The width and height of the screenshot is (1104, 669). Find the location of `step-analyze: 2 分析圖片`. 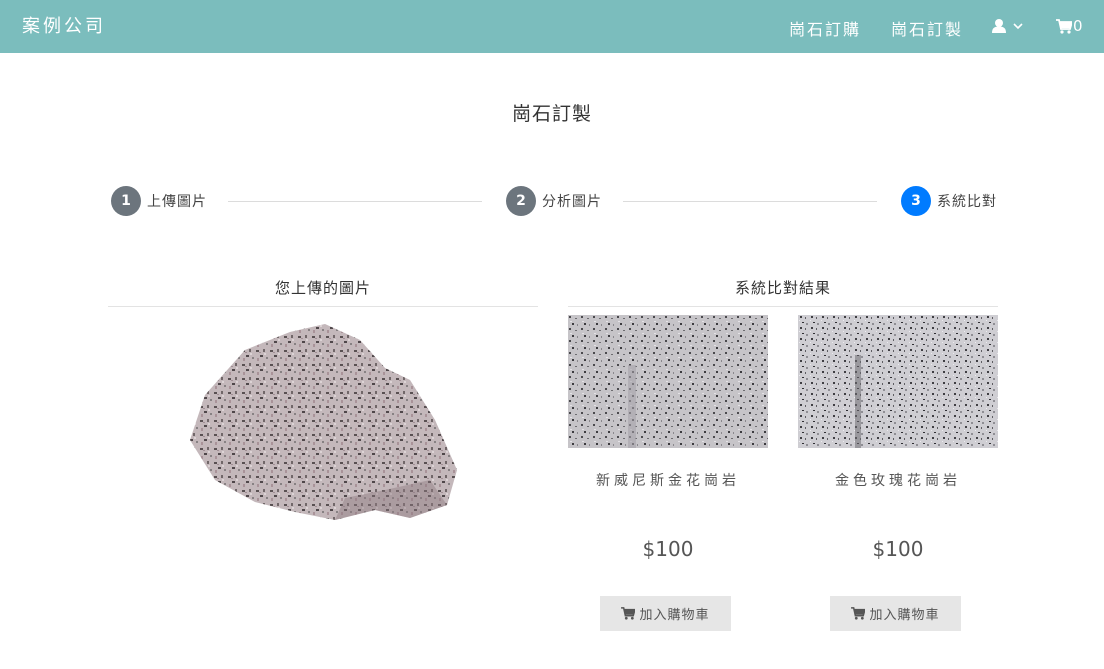

step-analyze: 2 分析圖片 is located at coordinates (554, 201).